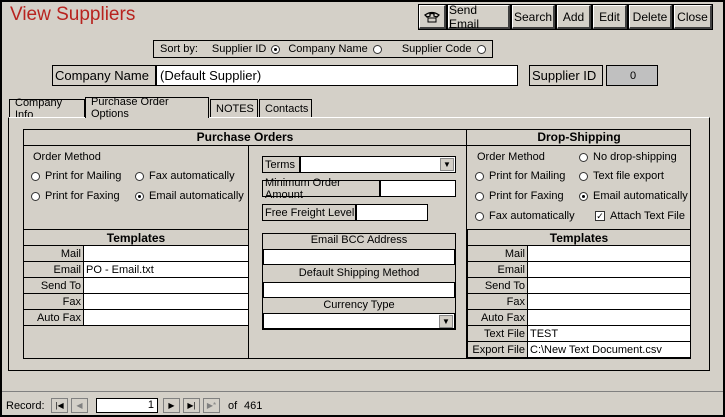 The width and height of the screenshot is (725, 417). Describe the element at coordinates (583, 196) in the screenshot. I see `ds-email-auto-radio` at that location.